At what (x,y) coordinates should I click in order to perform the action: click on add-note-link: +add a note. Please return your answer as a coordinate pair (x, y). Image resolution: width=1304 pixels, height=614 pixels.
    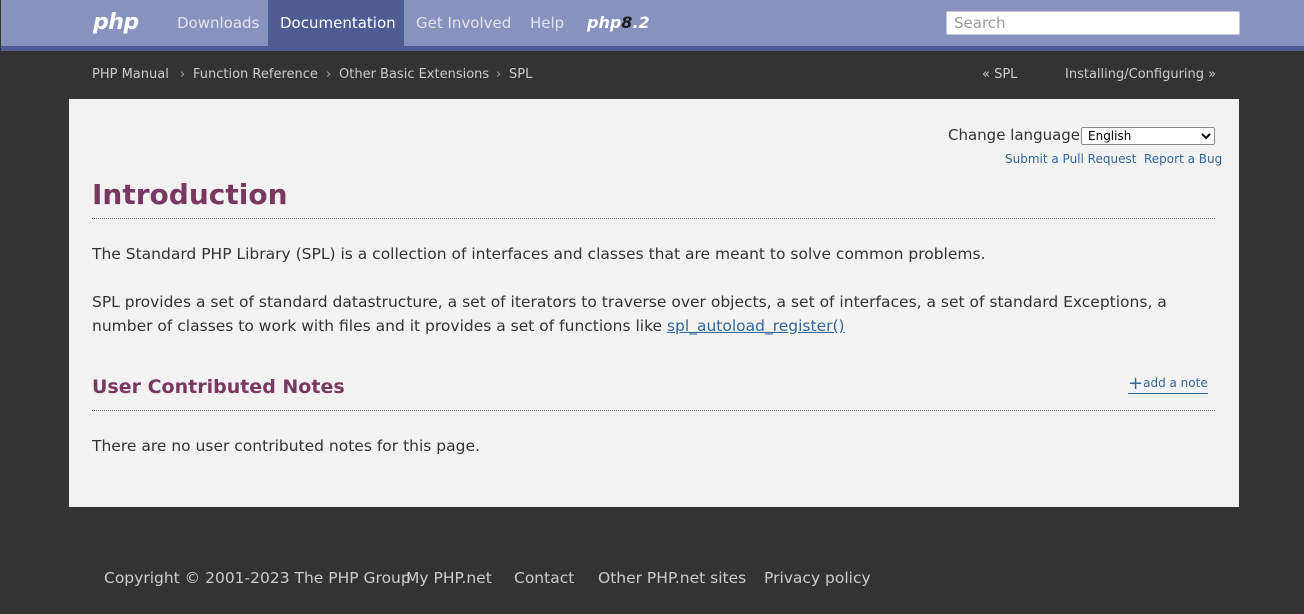
    Looking at the image, I should click on (1168, 384).